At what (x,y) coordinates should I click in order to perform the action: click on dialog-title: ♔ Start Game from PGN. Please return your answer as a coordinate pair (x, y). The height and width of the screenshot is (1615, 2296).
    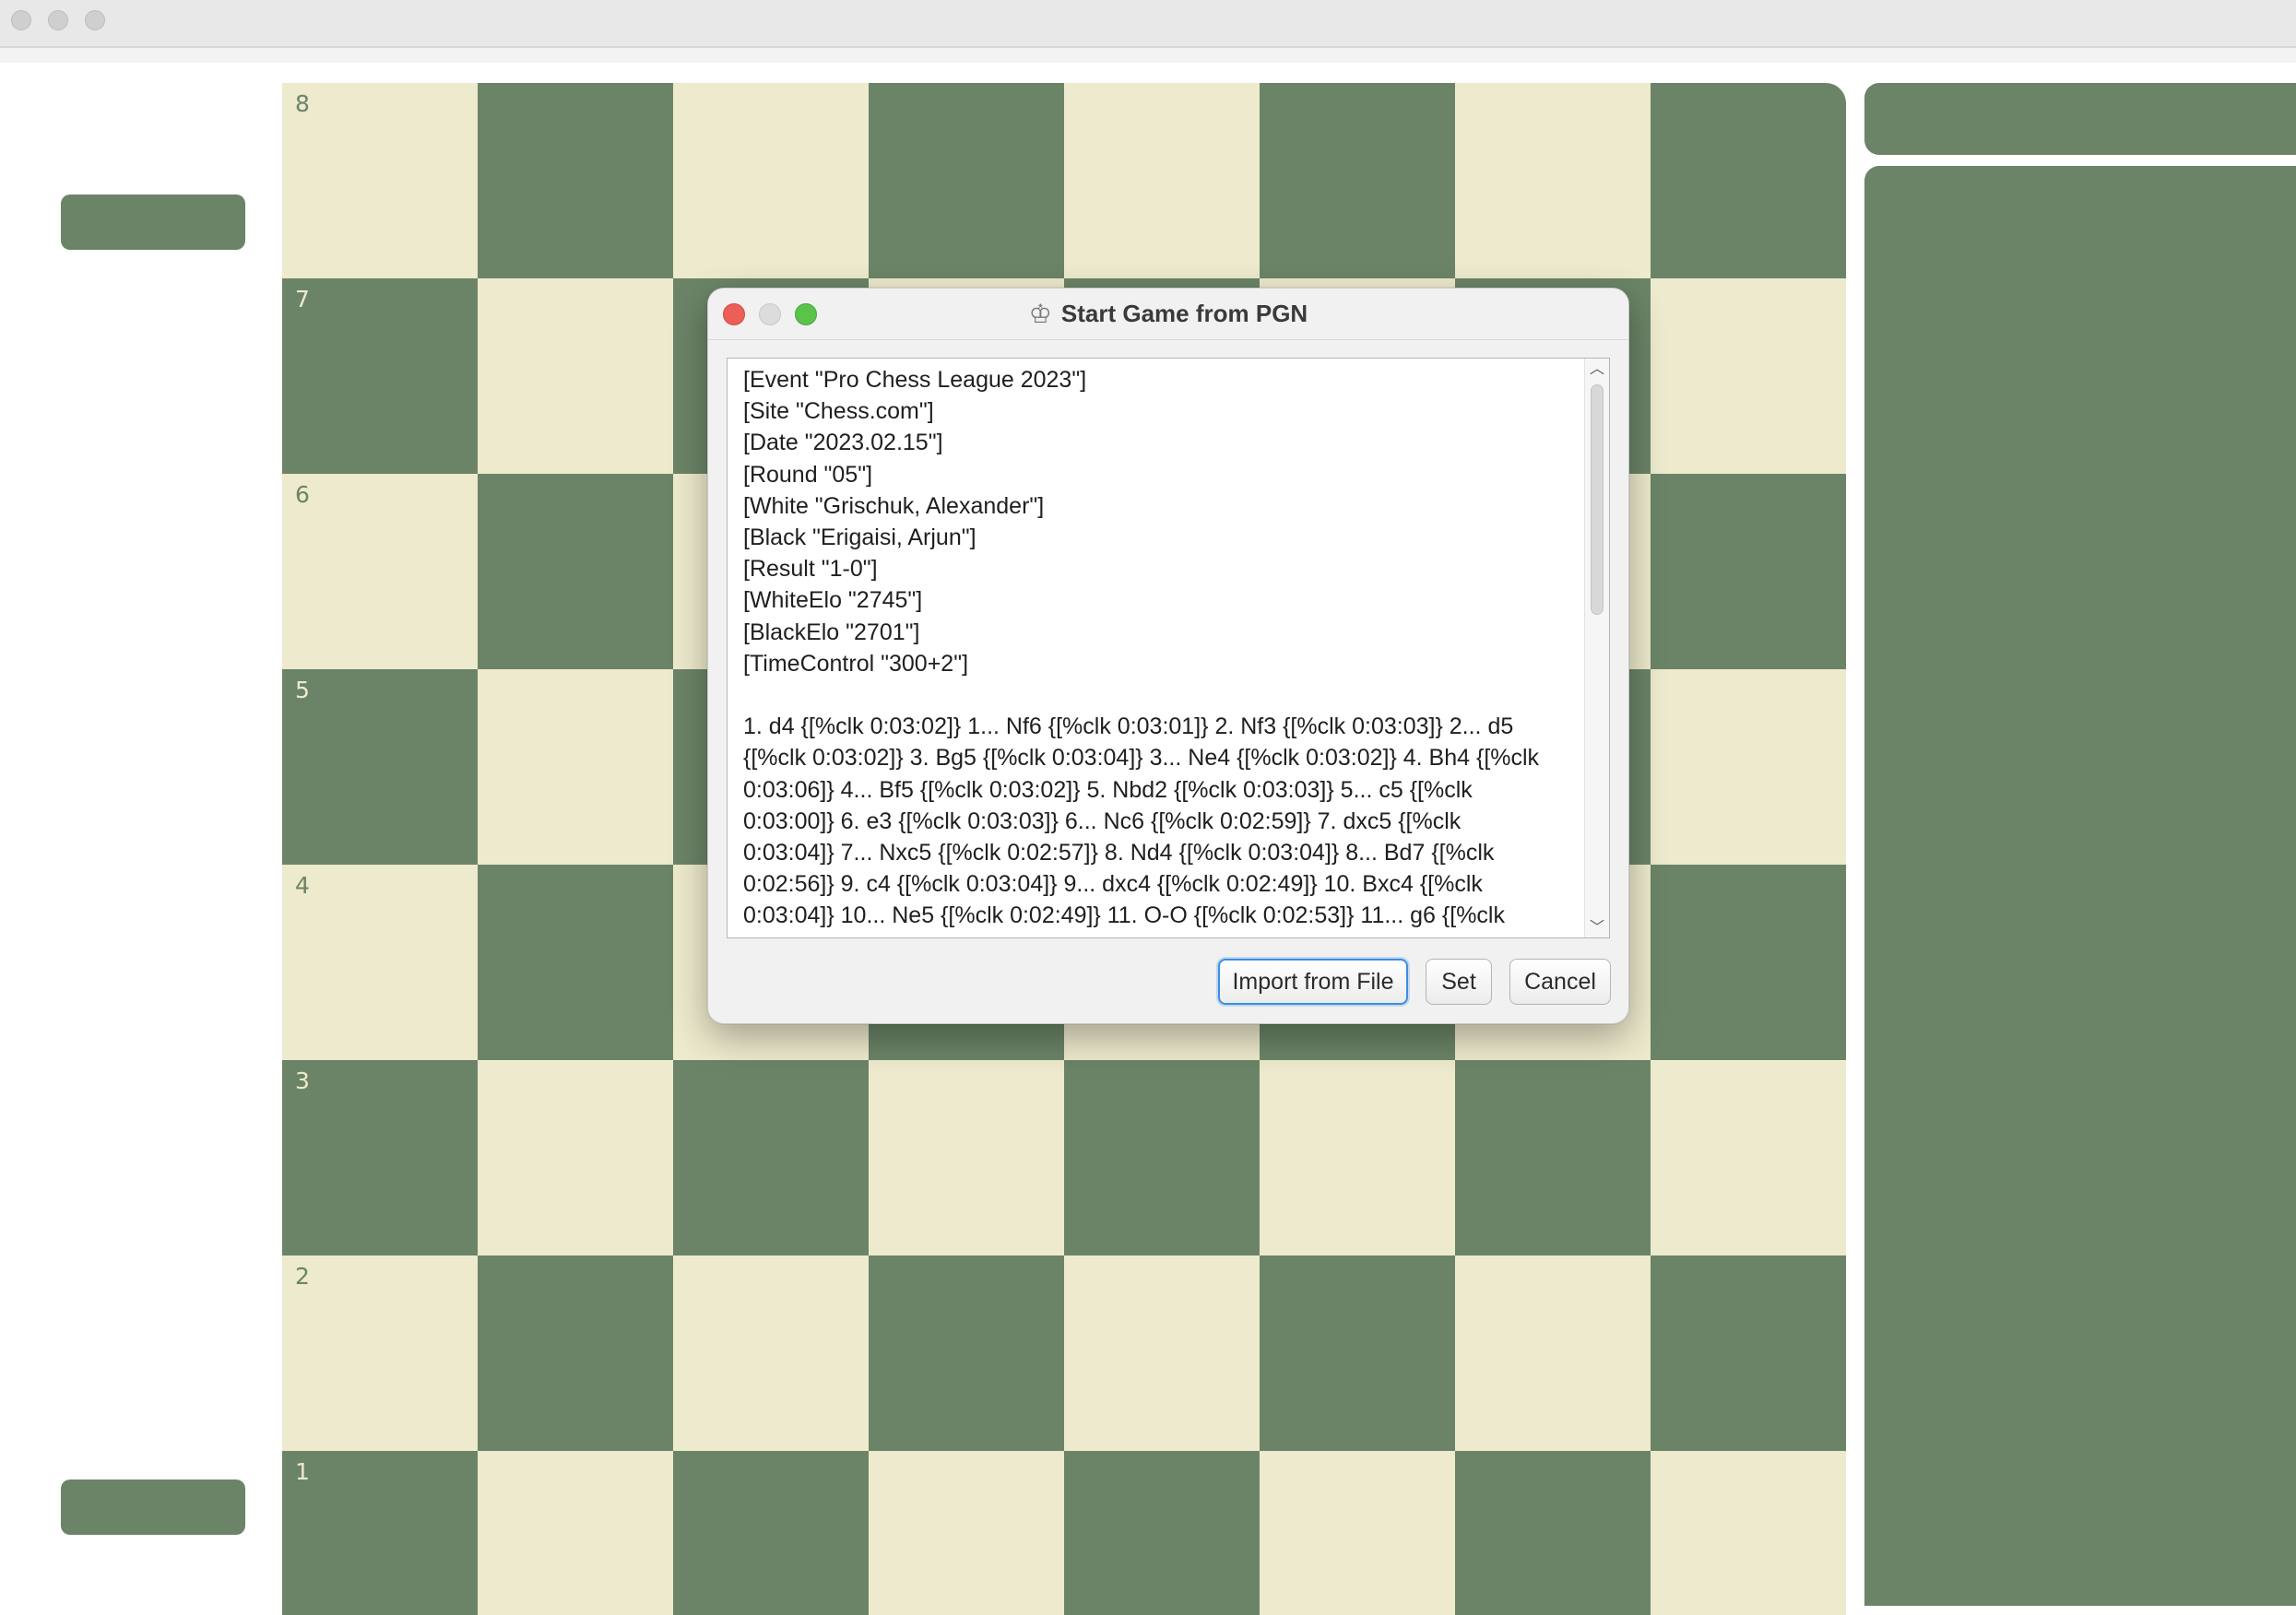
    Looking at the image, I should click on (1168, 314).